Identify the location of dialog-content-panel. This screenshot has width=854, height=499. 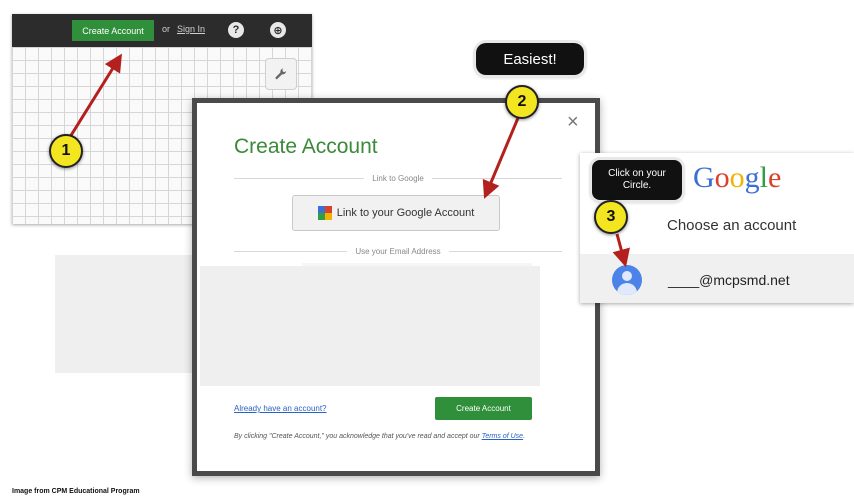
(370, 326).